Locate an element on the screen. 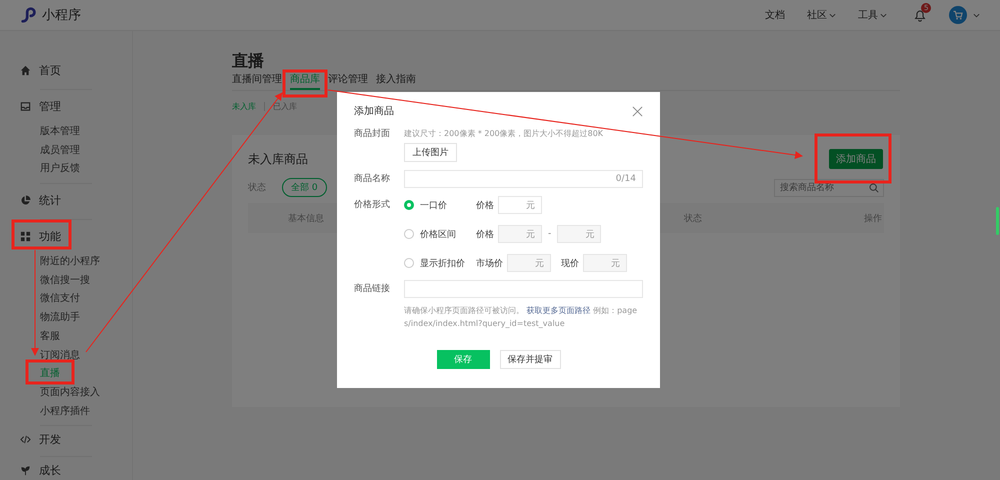  card-title: 未入库商品 is located at coordinates (278, 159).